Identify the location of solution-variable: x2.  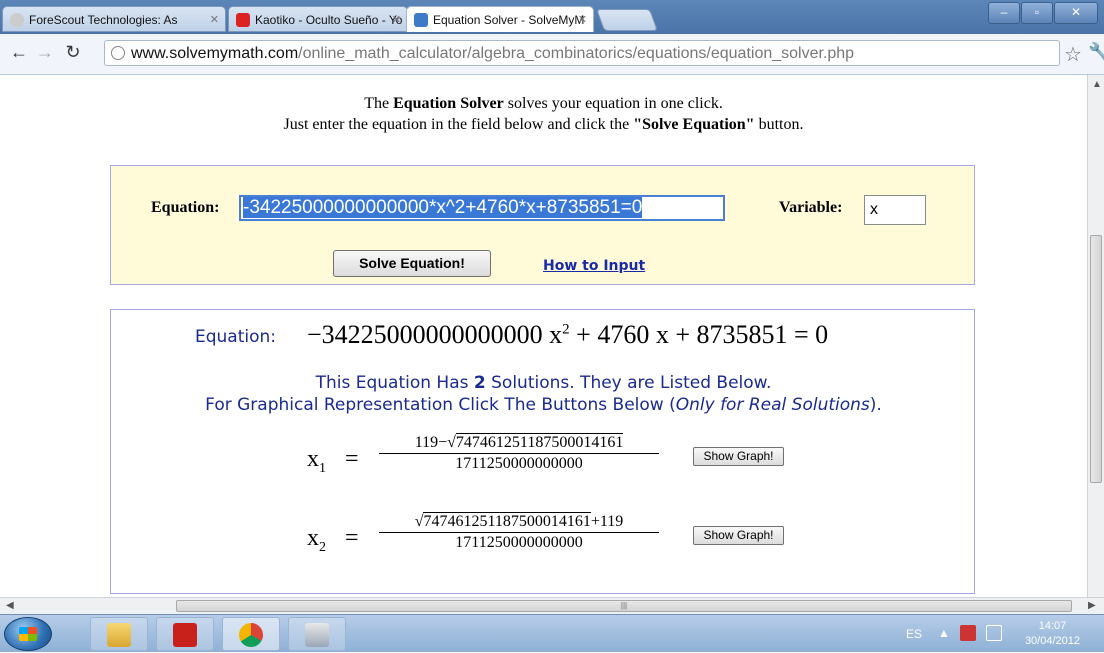
(316, 540).